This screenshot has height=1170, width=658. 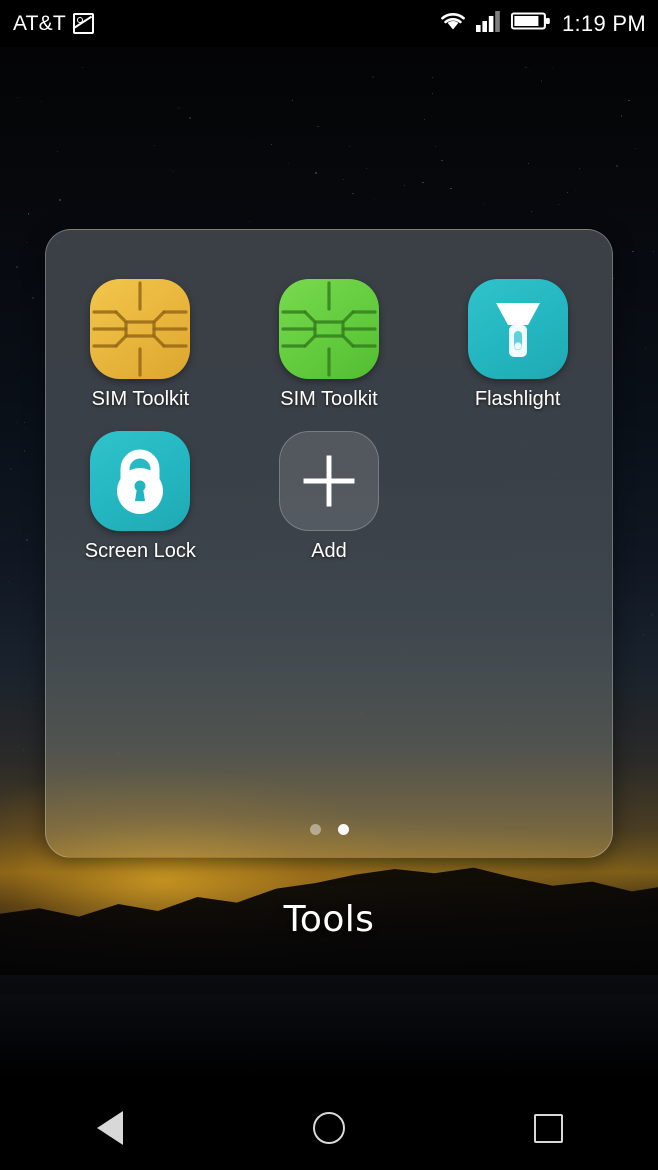 I want to click on app-item-screen-lock: Screen Lock, so click(x=140, y=497).